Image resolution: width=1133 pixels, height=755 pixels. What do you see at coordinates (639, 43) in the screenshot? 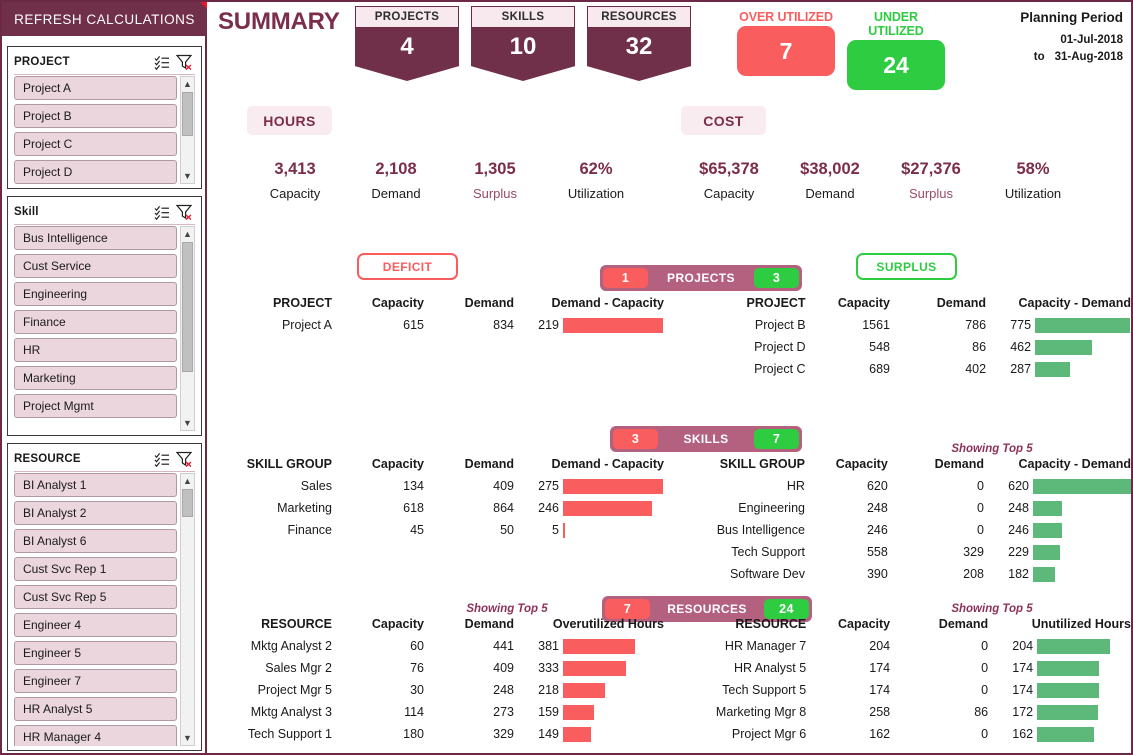
I see `kpi-resources: RESOURCES 32` at bounding box center [639, 43].